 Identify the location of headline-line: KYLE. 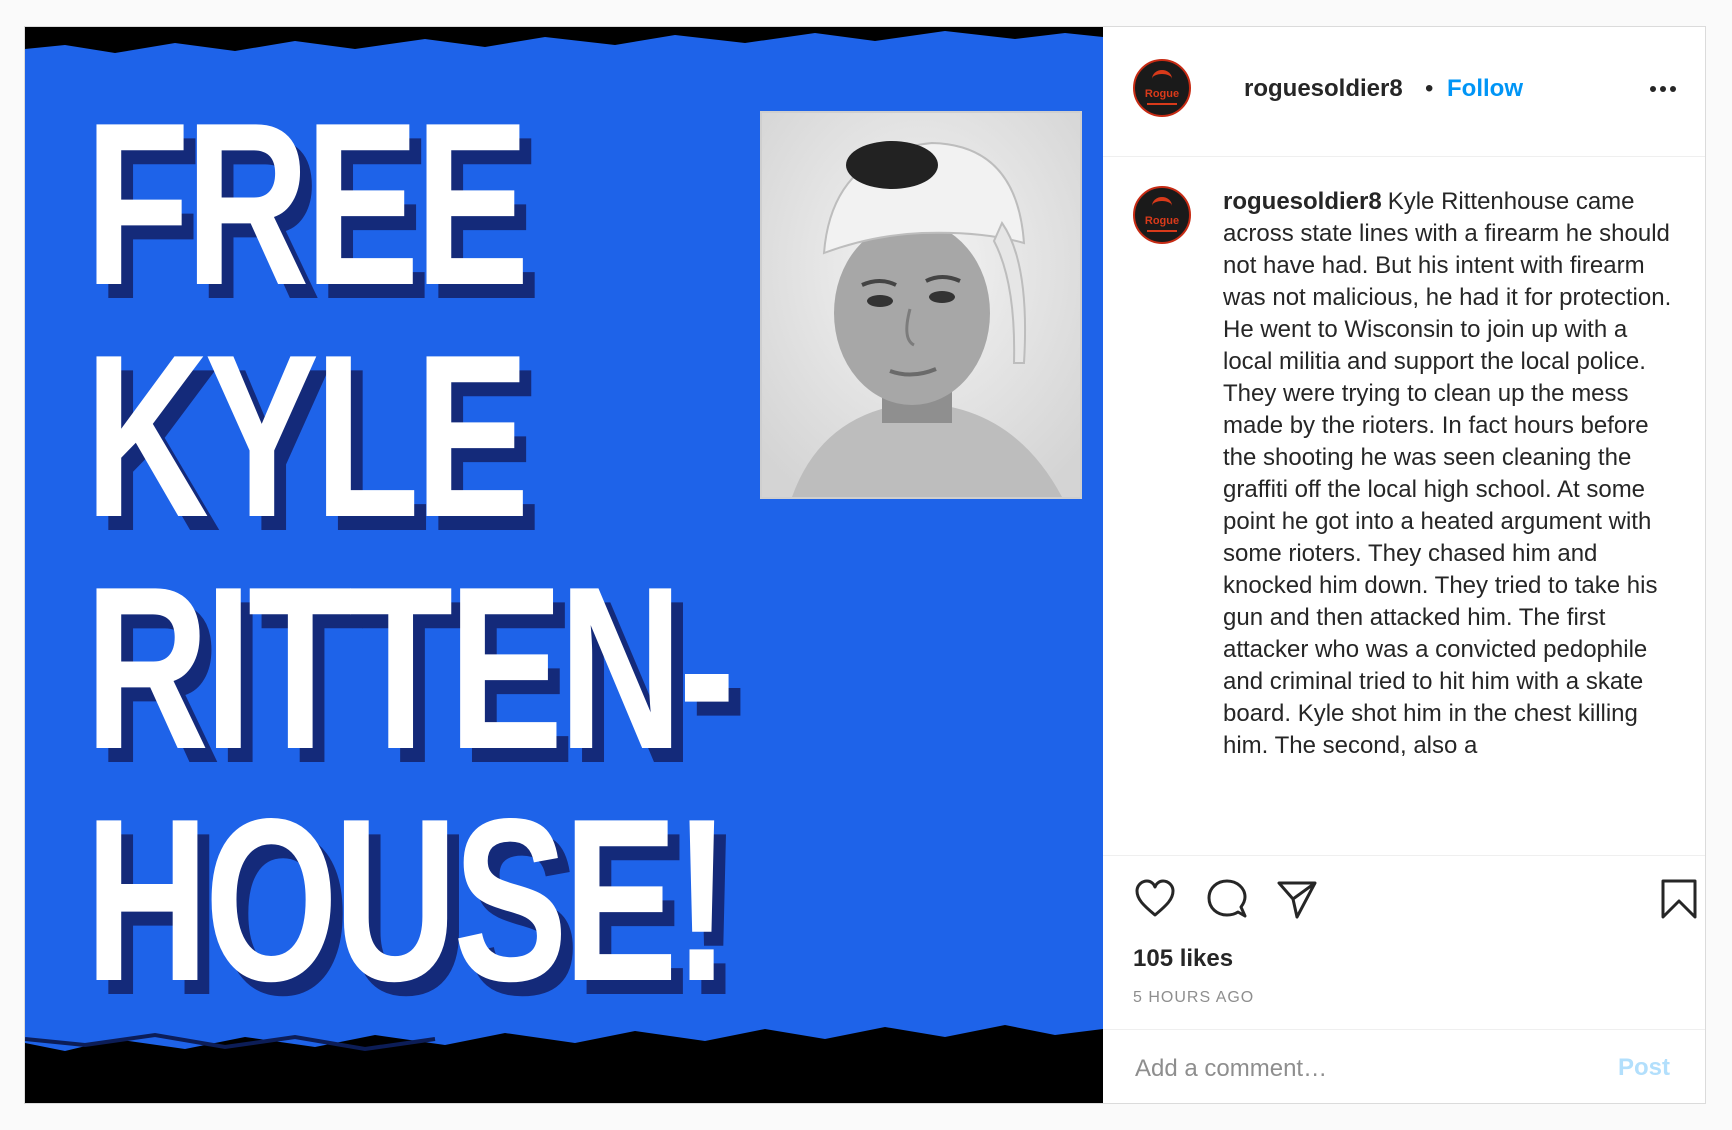
(307, 436).